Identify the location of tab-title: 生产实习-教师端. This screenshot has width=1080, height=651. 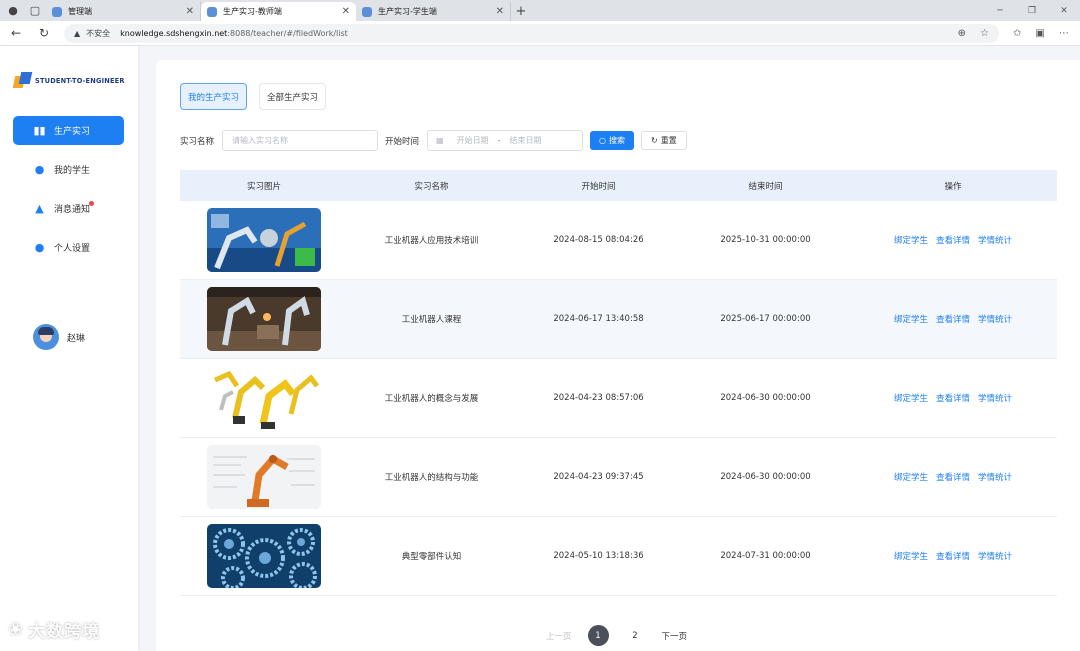
(252, 11).